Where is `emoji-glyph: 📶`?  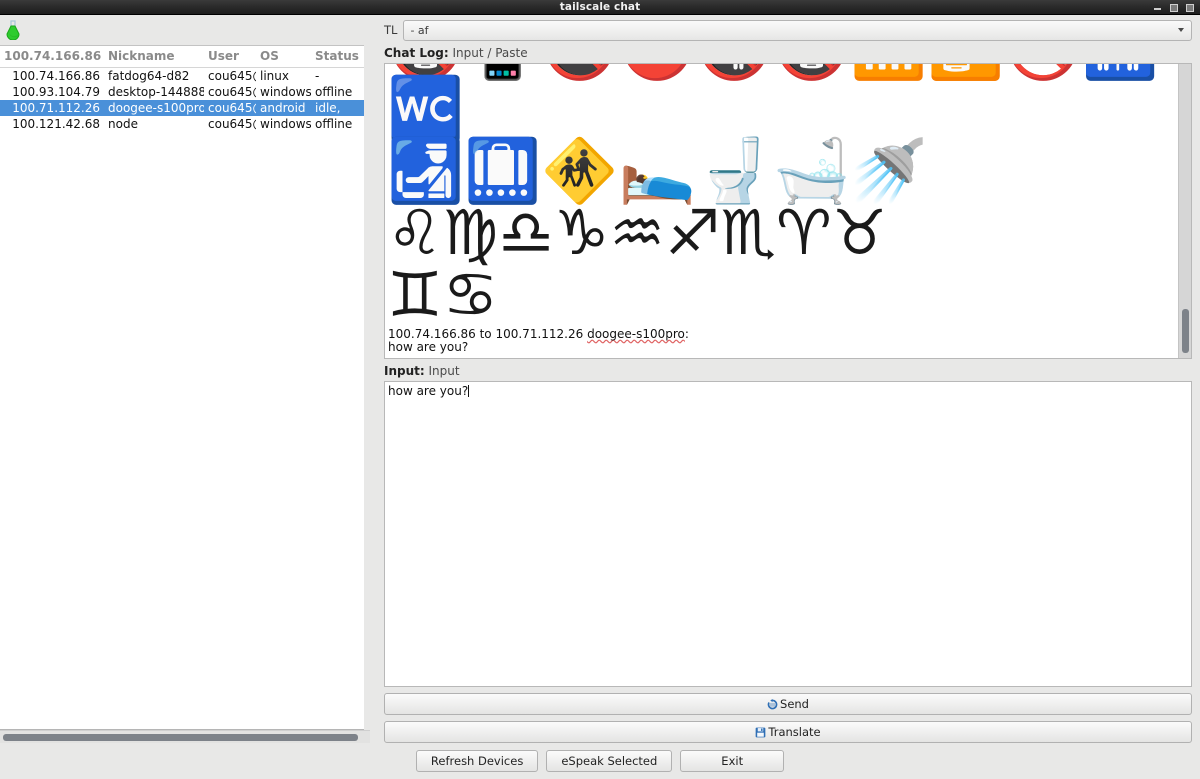
emoji-glyph: 📶 is located at coordinates (888, 71).